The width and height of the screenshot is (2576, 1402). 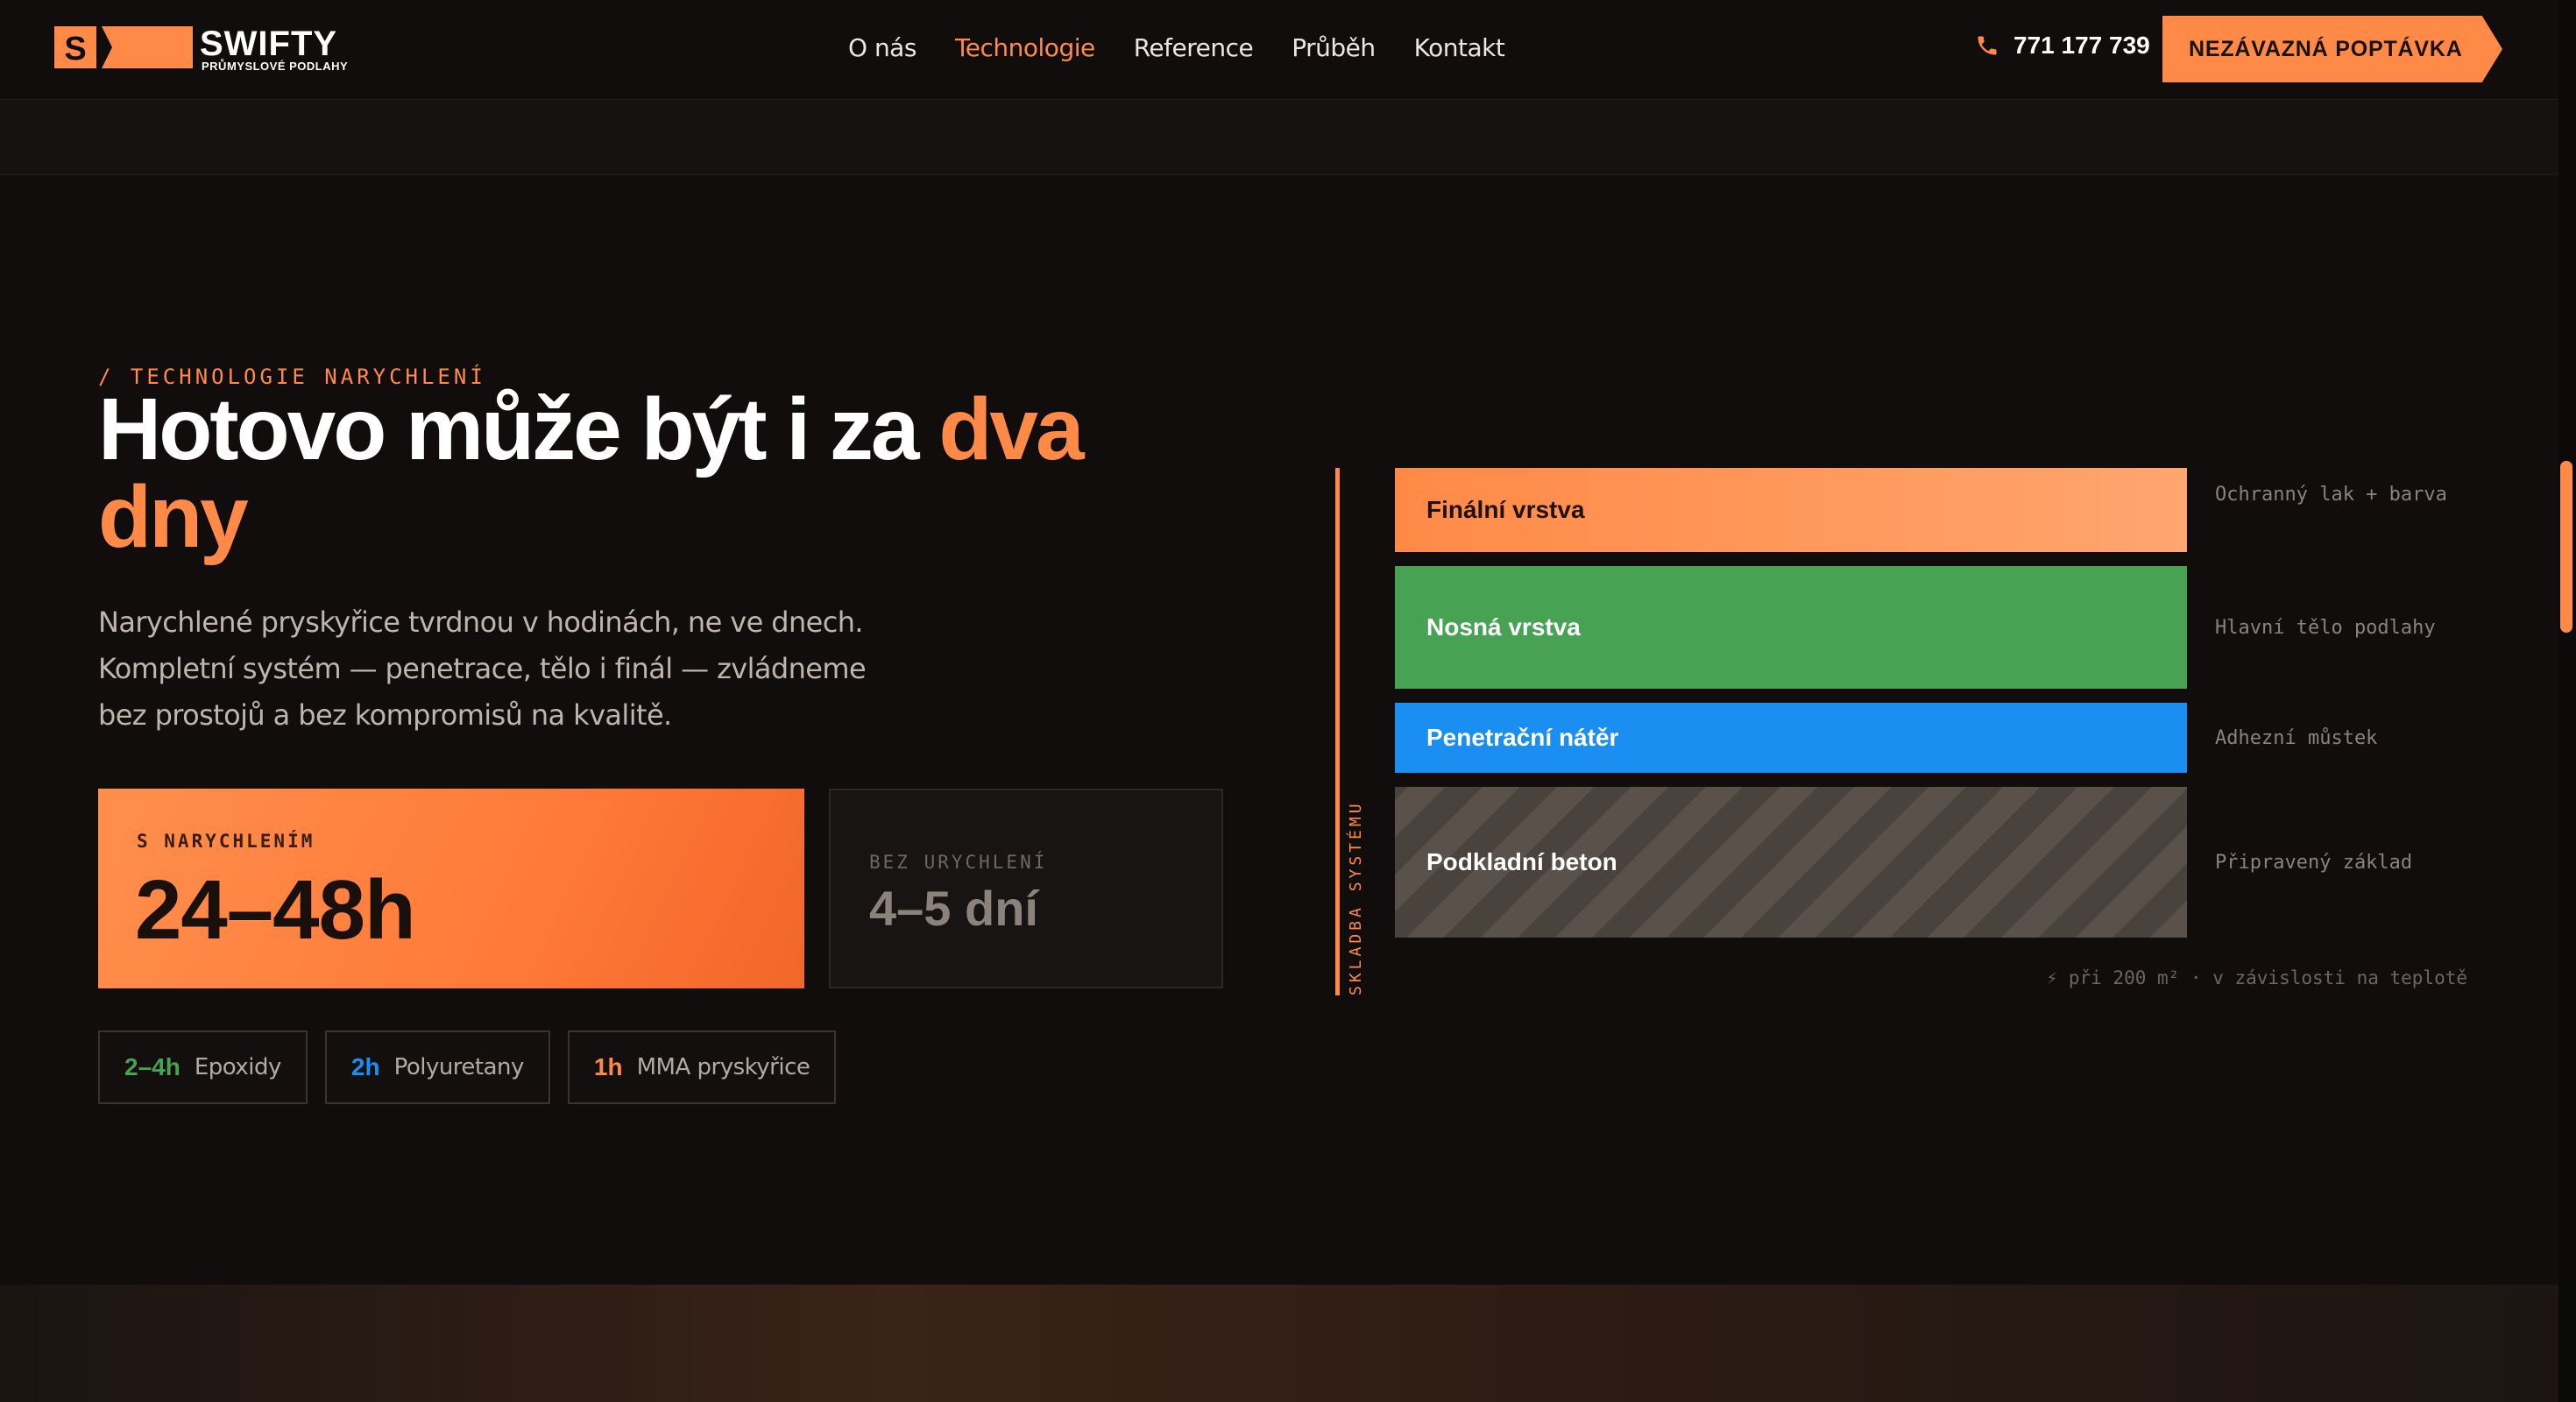 I want to click on logo-letter: S, so click(x=75, y=49).